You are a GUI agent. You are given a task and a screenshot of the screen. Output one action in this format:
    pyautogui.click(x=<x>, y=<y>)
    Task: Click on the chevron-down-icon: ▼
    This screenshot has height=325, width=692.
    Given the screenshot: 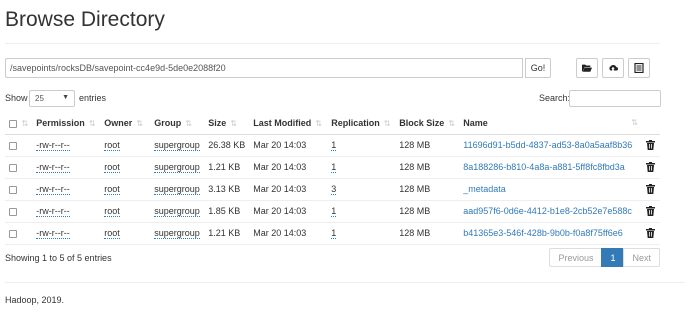 What is the action you would take?
    pyautogui.click(x=65, y=97)
    